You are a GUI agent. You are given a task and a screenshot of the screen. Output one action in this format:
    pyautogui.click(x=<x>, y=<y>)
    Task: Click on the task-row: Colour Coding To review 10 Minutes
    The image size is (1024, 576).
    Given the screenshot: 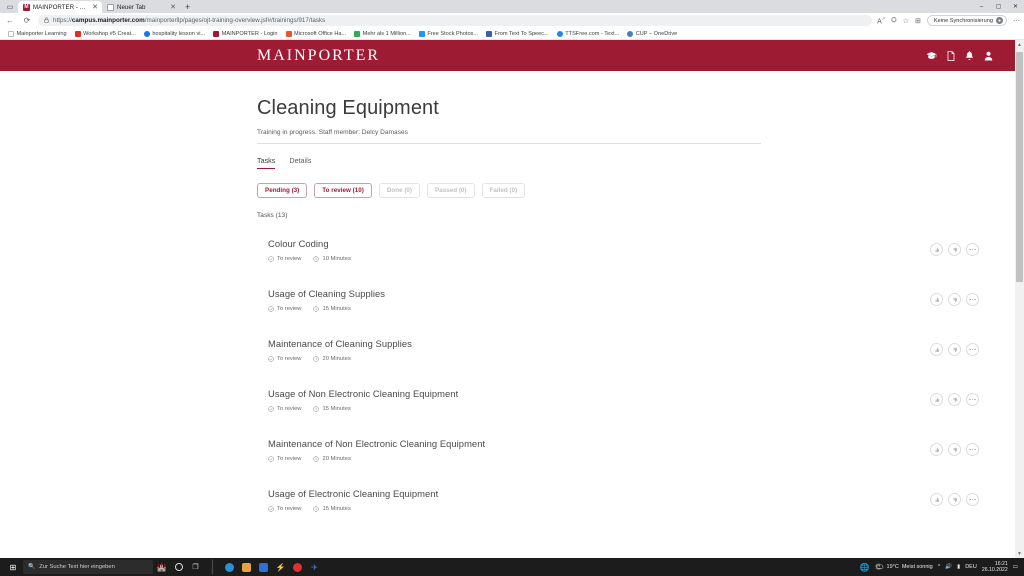 What is the action you would take?
    pyautogui.click(x=626, y=254)
    